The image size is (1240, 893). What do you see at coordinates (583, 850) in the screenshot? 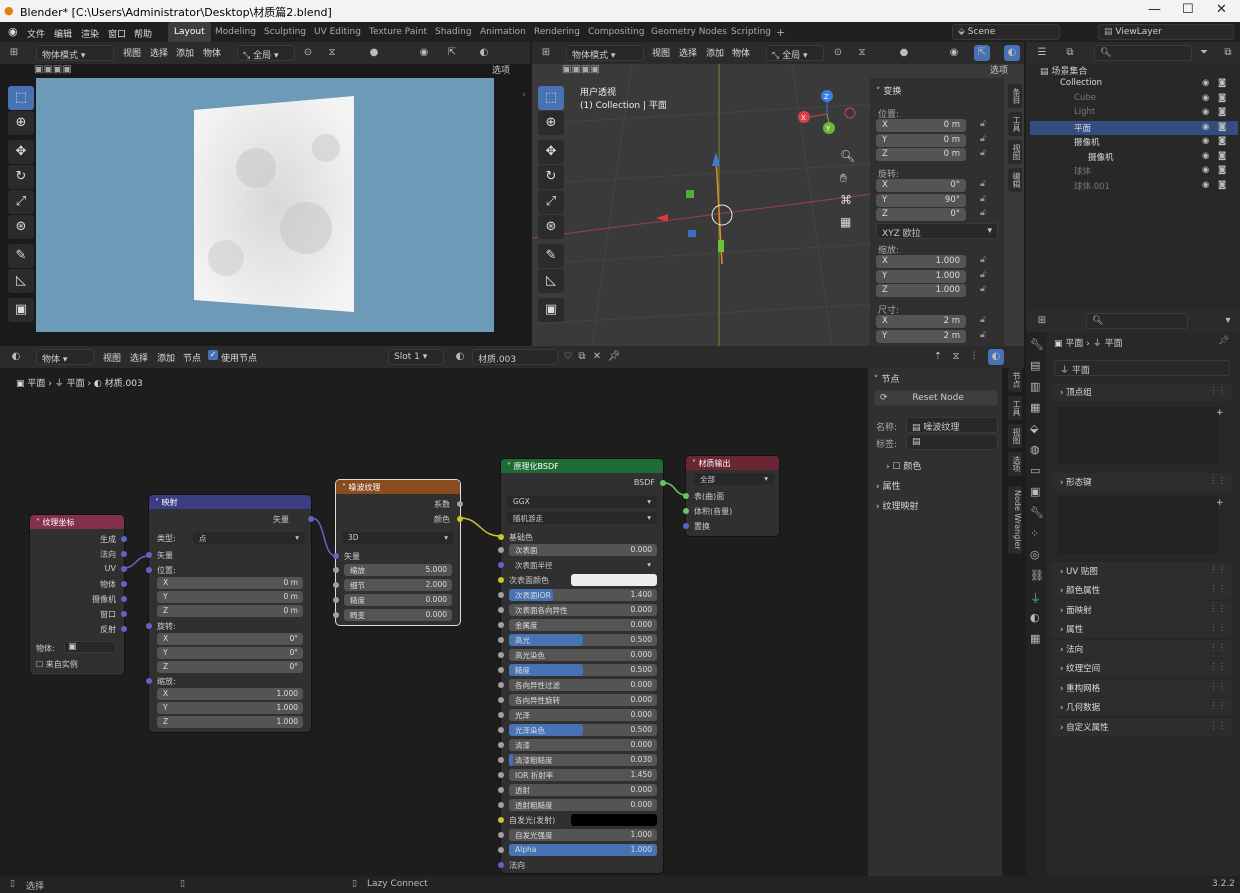
I see `bsdf-field: Alpha 1.000` at bounding box center [583, 850].